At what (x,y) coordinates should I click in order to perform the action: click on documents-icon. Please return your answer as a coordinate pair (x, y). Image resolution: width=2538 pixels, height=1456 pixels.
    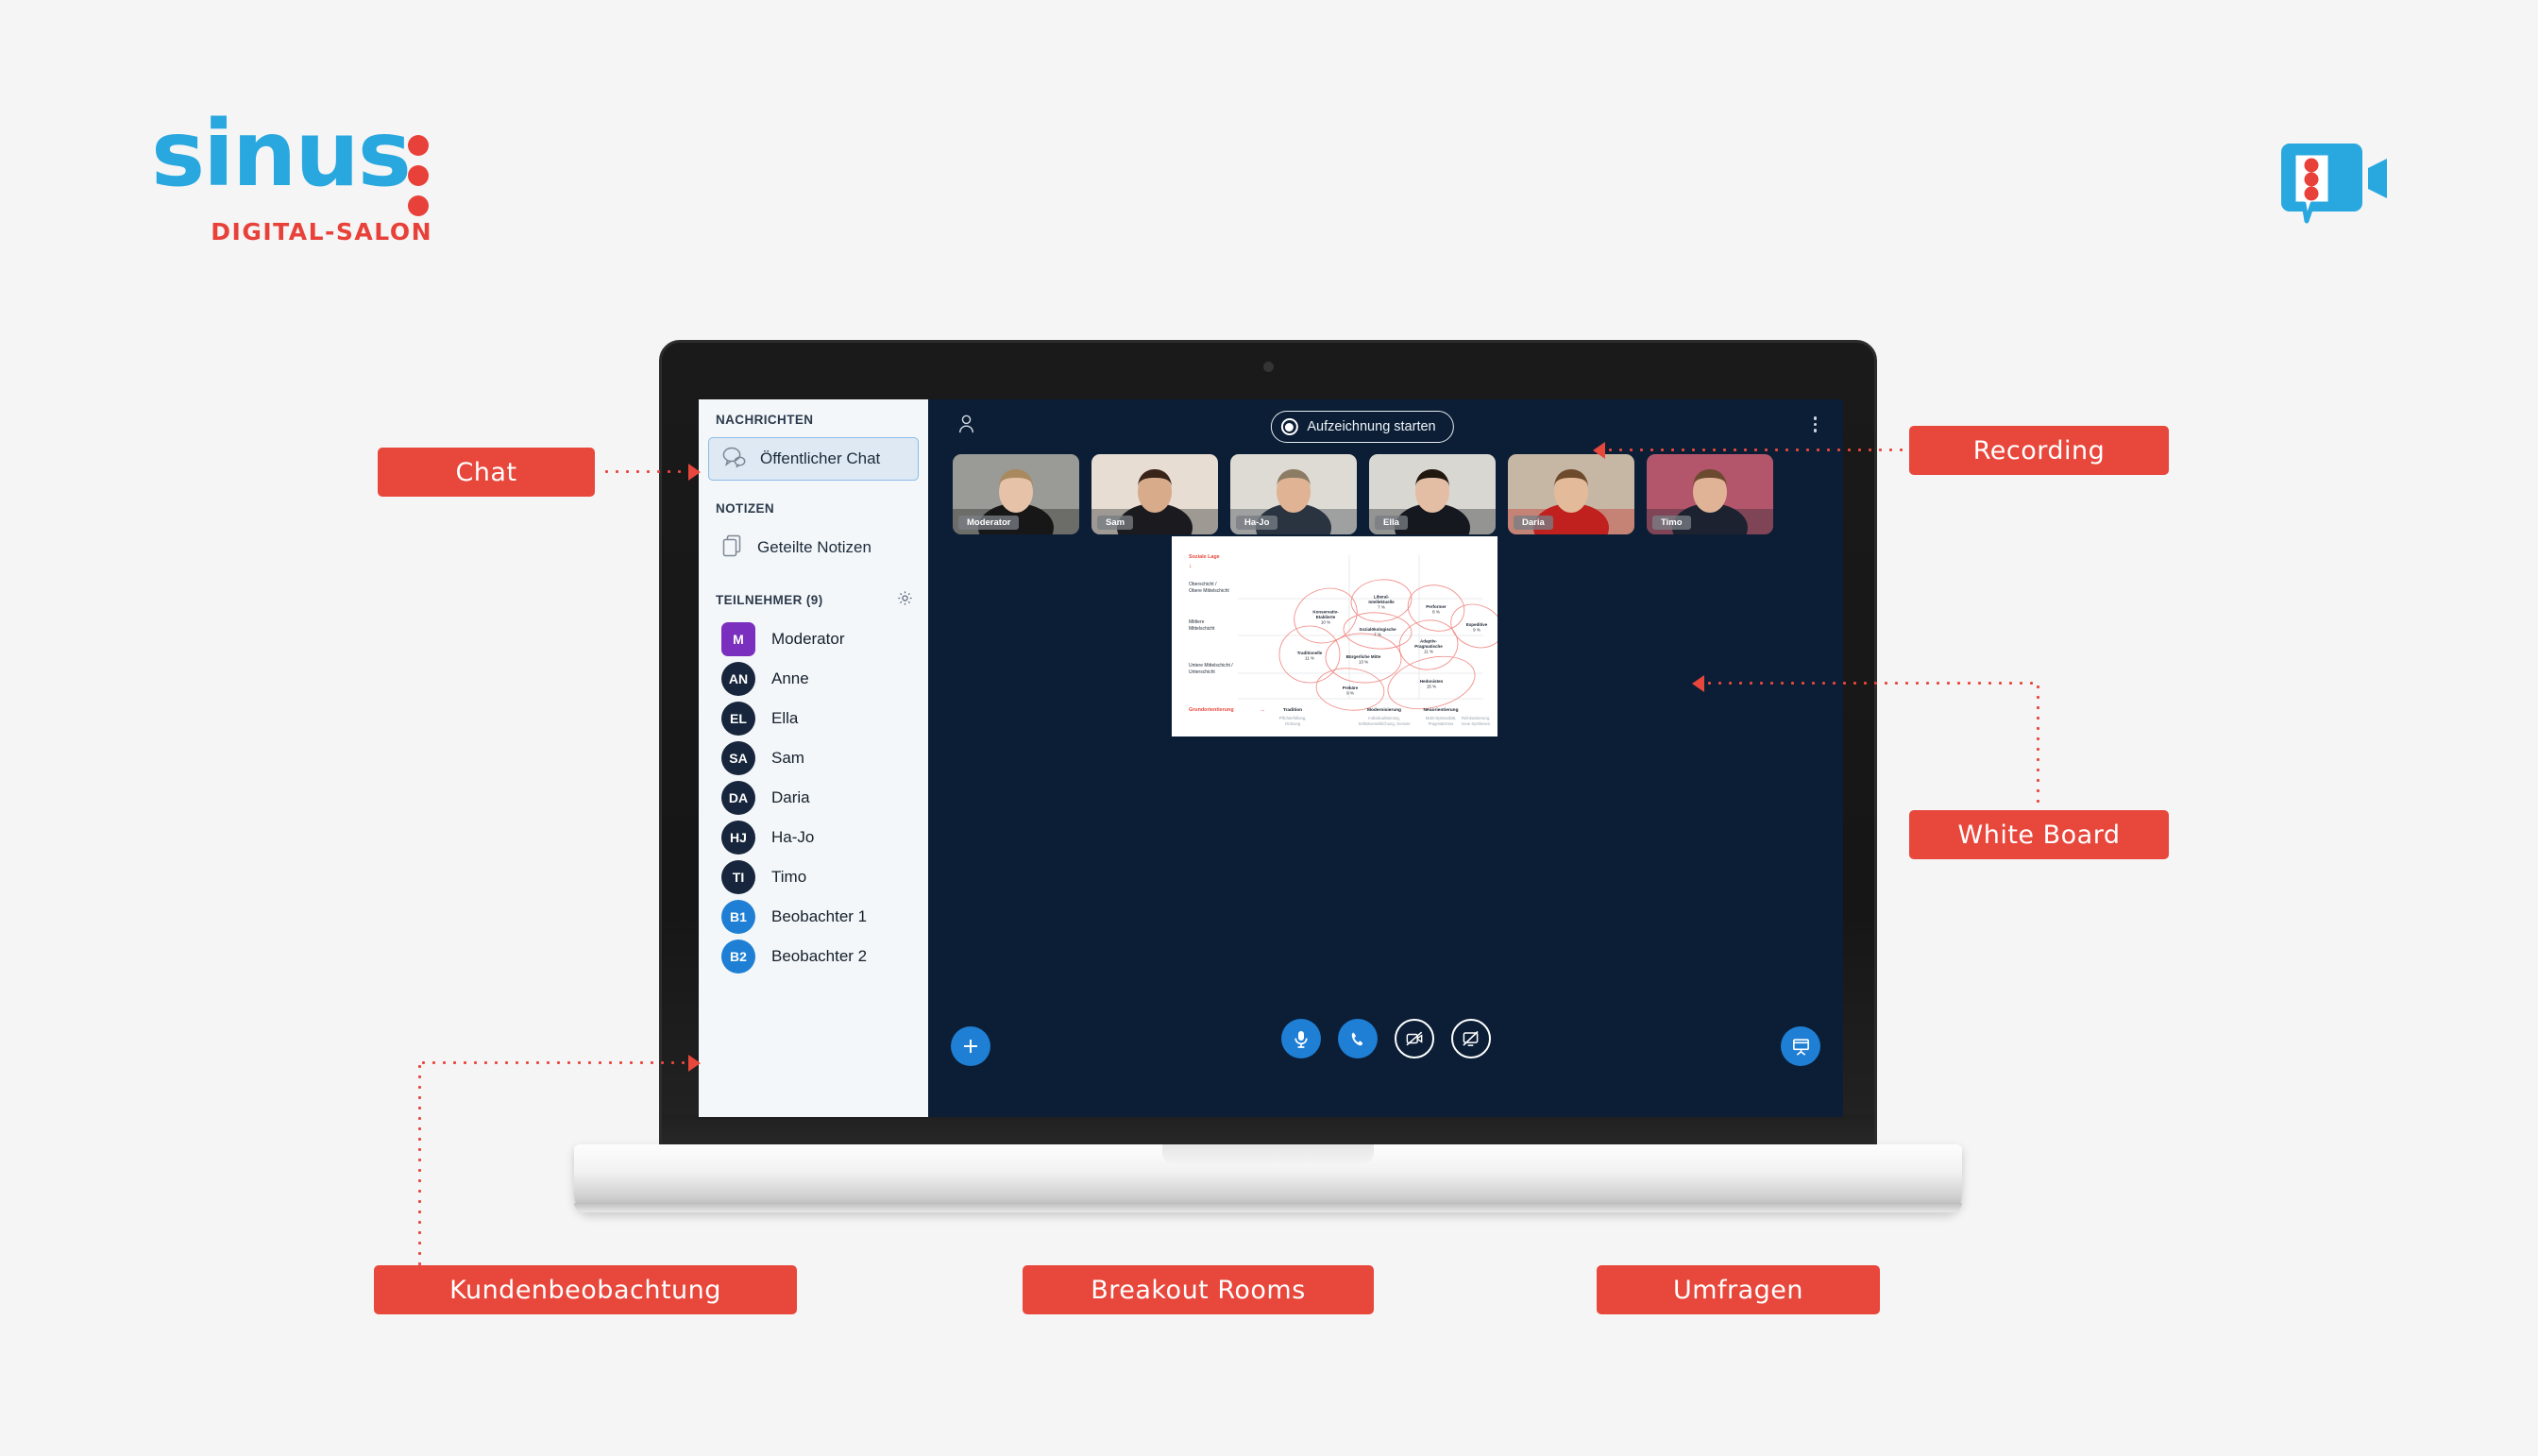
    Looking at the image, I should click on (732, 548).